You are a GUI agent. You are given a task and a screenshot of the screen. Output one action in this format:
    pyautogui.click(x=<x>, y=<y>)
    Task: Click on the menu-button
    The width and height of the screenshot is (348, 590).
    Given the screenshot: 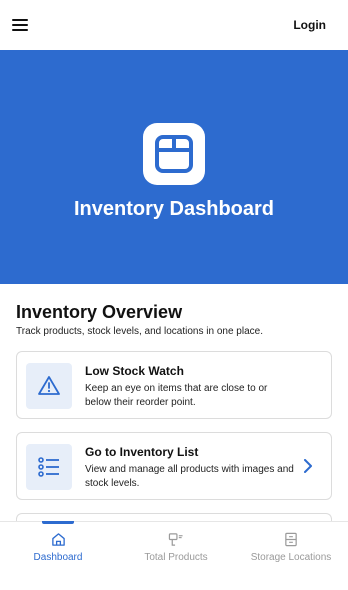 What is the action you would take?
    pyautogui.click(x=22, y=25)
    